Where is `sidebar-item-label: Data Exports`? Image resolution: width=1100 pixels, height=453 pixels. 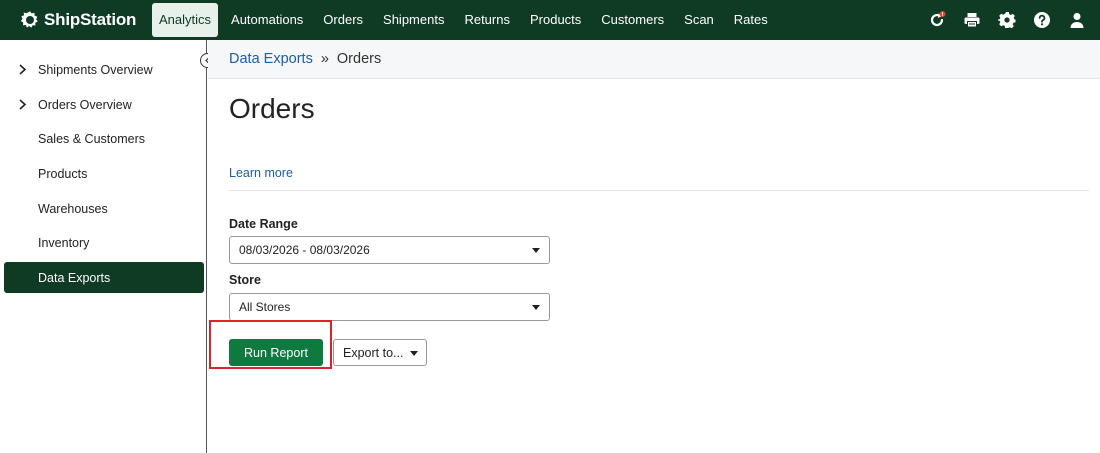 sidebar-item-label: Data Exports is located at coordinates (74, 277).